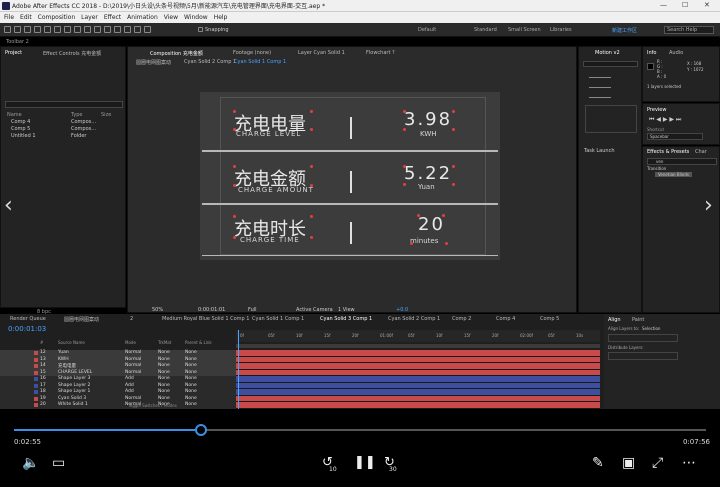 This screenshot has height=487, width=720. What do you see at coordinates (26, 17) in the screenshot?
I see `menu-edit: Edit` at bounding box center [26, 17].